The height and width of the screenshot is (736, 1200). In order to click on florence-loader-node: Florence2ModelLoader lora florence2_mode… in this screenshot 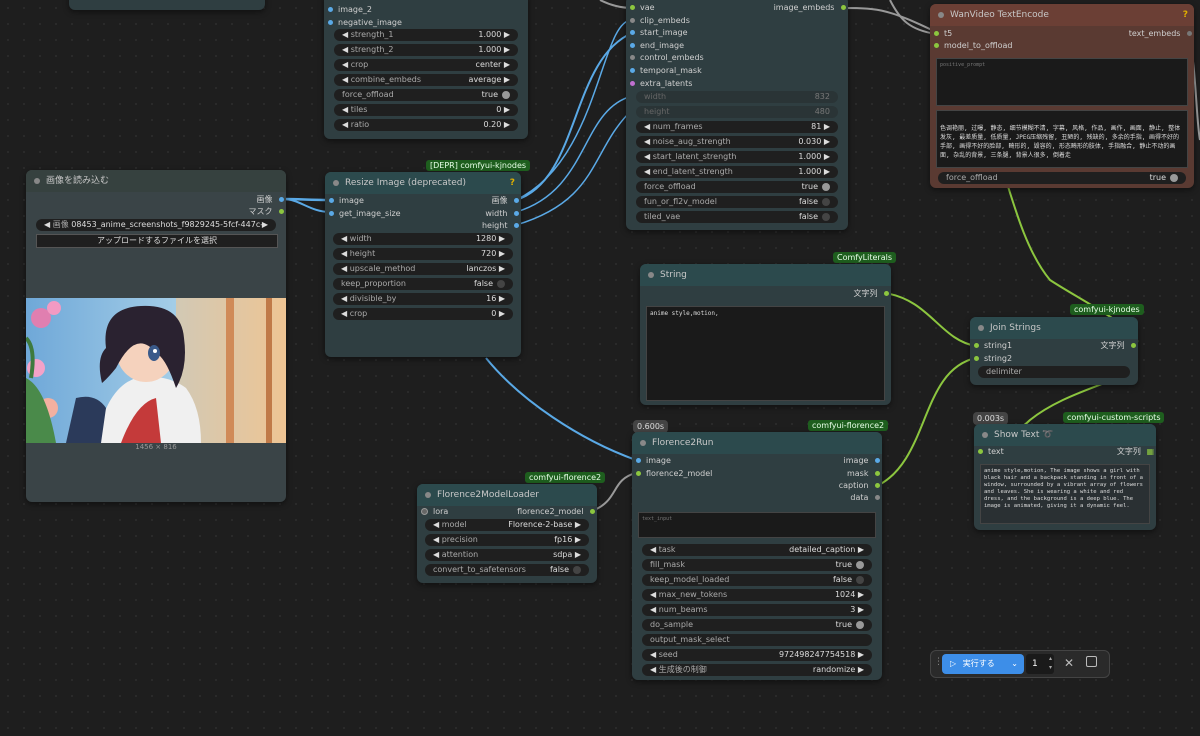, I will do `click(507, 533)`.